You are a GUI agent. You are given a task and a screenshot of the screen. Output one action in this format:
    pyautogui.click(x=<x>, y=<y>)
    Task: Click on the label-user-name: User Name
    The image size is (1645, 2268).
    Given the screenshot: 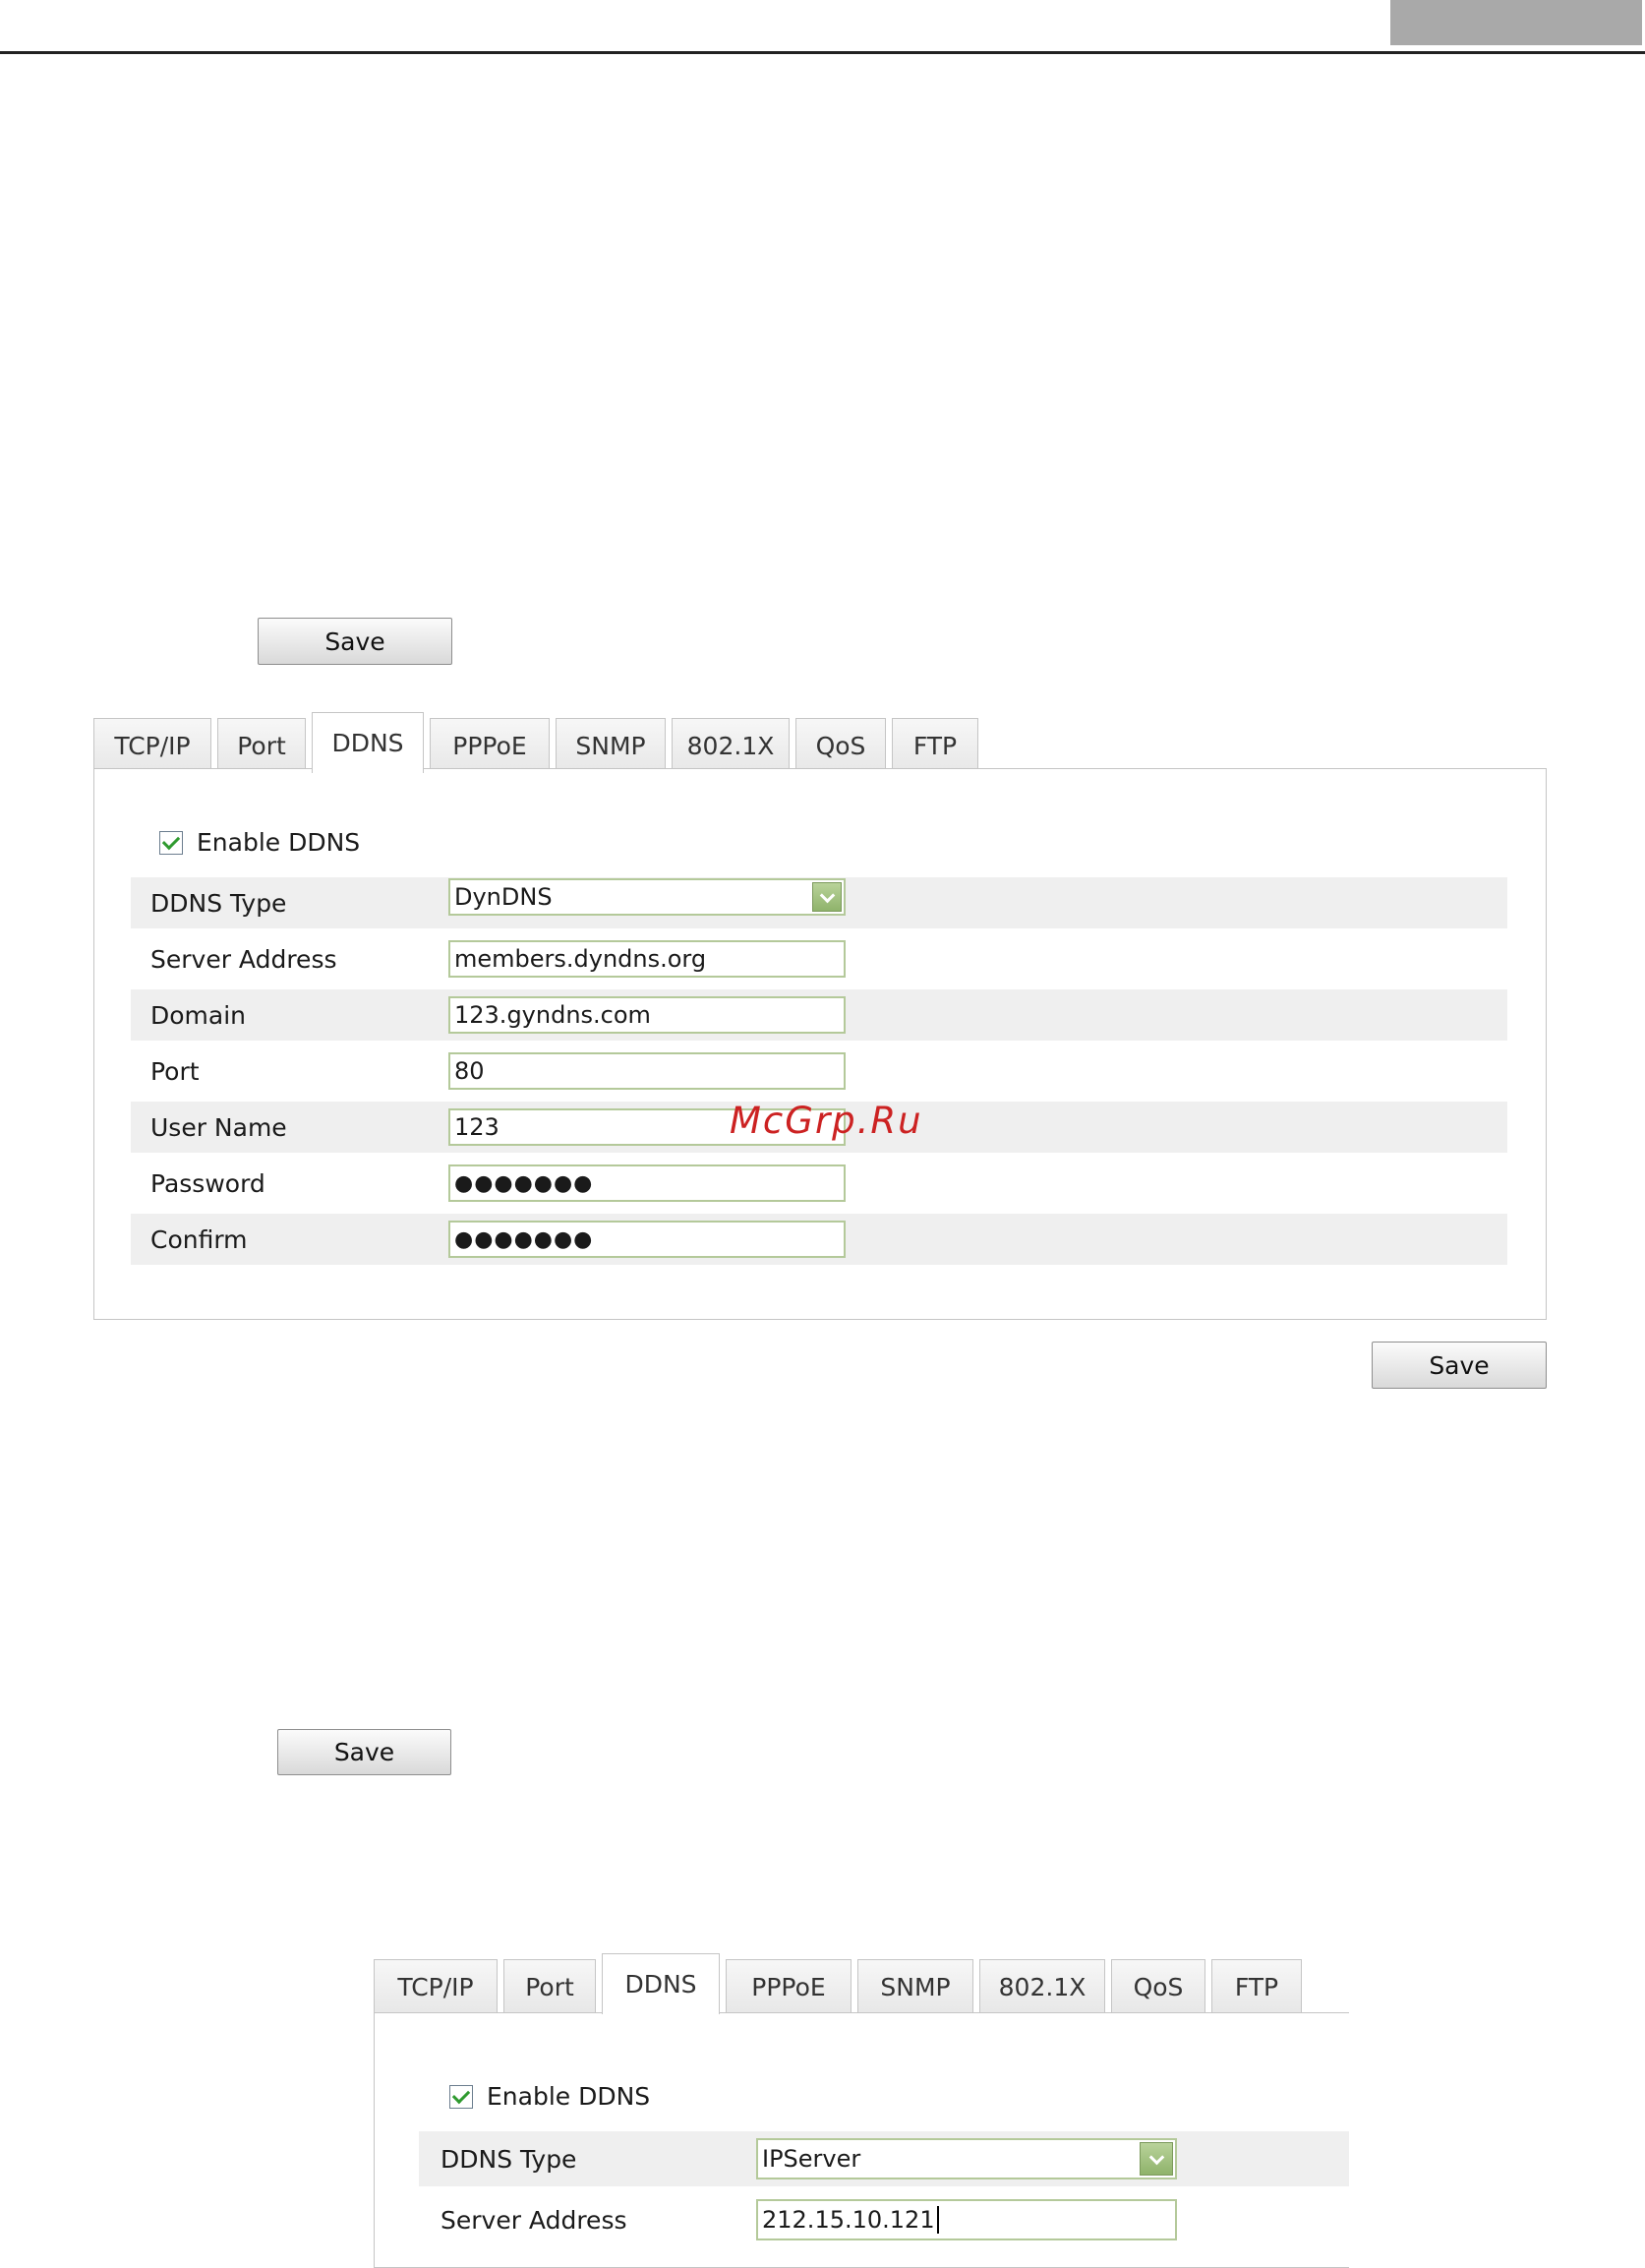 What is the action you would take?
    pyautogui.click(x=218, y=1127)
    